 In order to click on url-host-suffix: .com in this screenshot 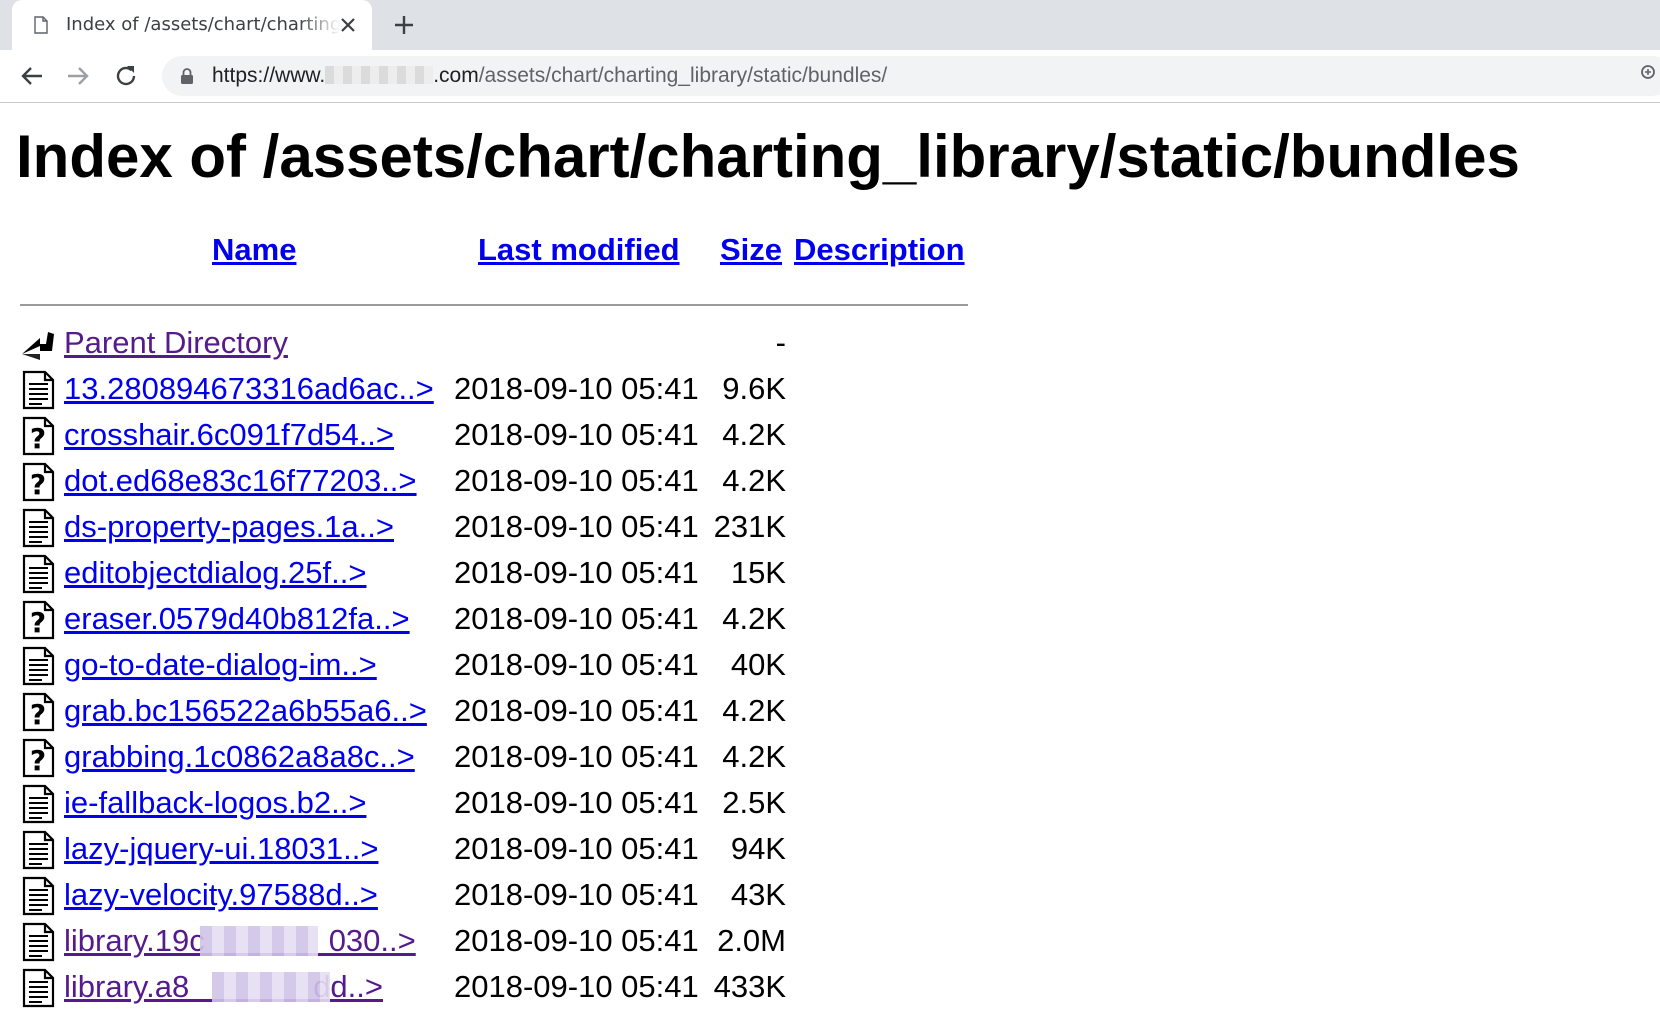, I will do `click(456, 75)`.